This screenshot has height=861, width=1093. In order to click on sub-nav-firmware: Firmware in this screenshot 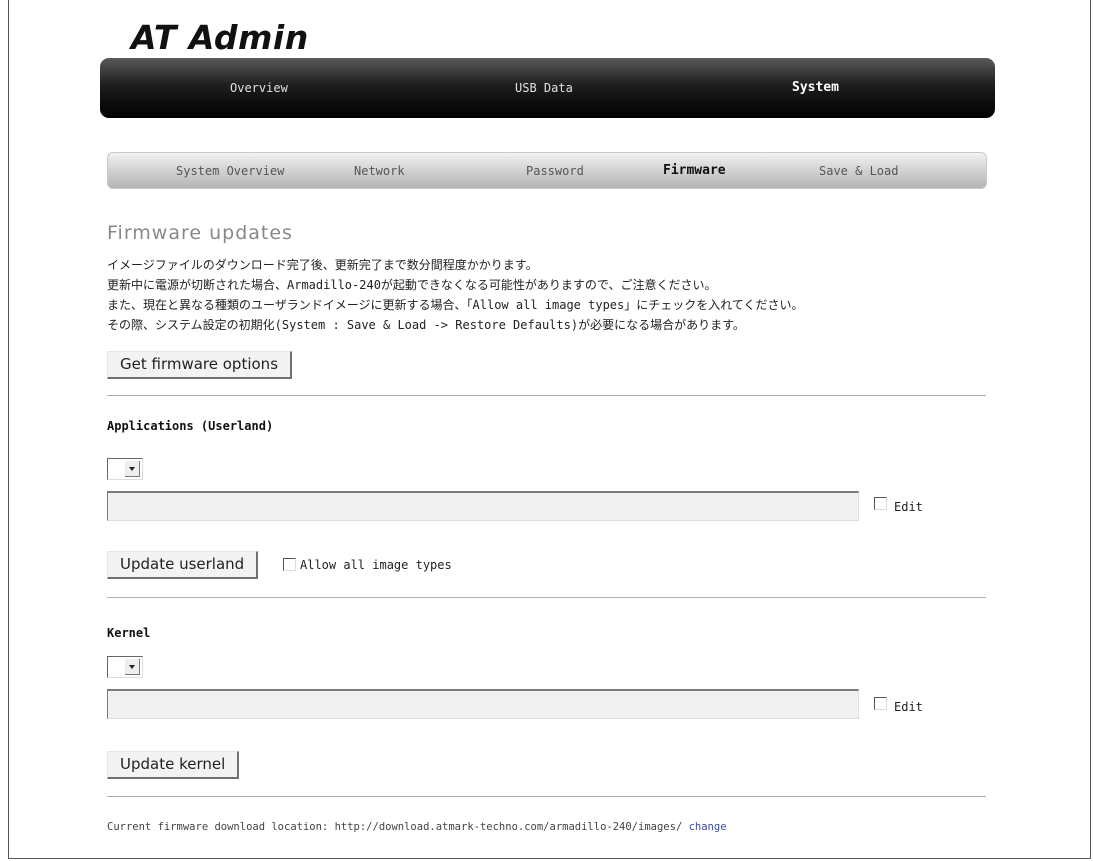, I will do `click(694, 171)`.